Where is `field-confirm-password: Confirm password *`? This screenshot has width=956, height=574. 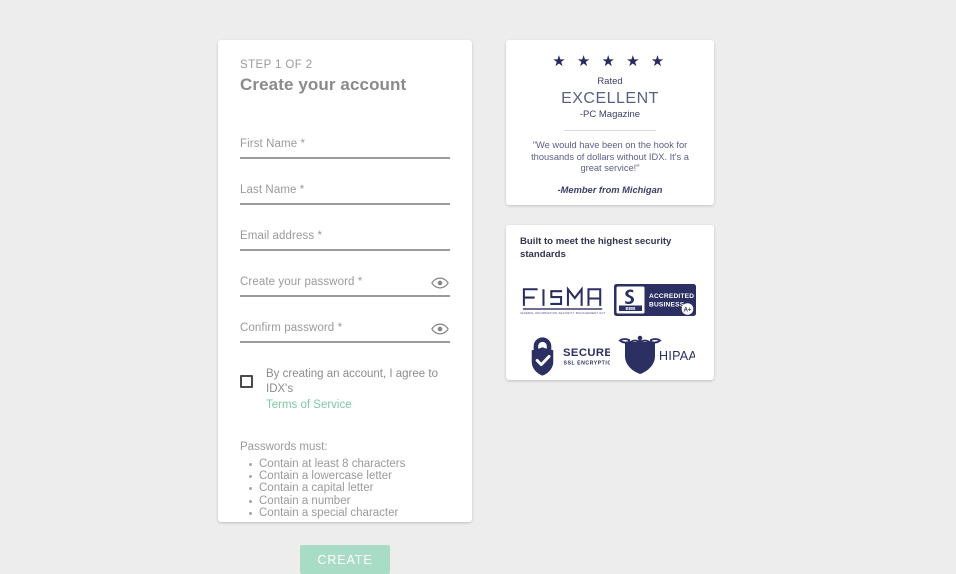 field-confirm-password: Confirm password * is located at coordinates (345, 321).